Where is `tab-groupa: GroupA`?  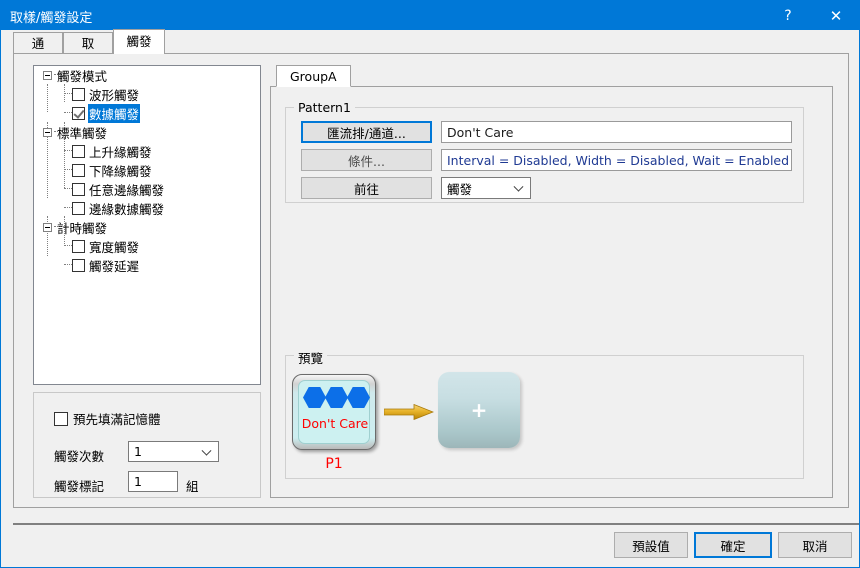 tab-groupa: GroupA is located at coordinates (313, 76).